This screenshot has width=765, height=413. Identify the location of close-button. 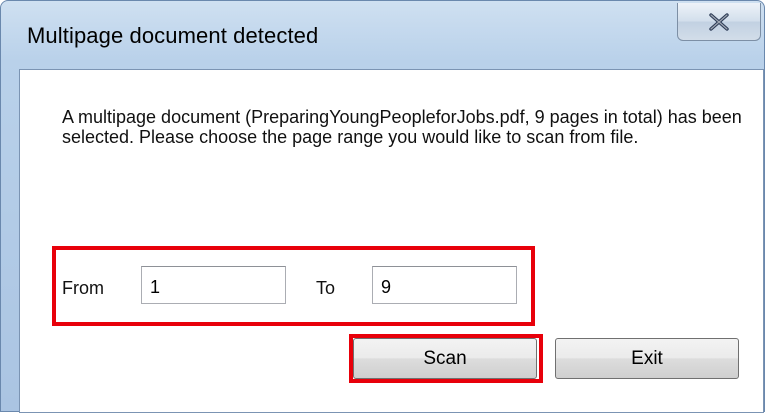
(719, 22).